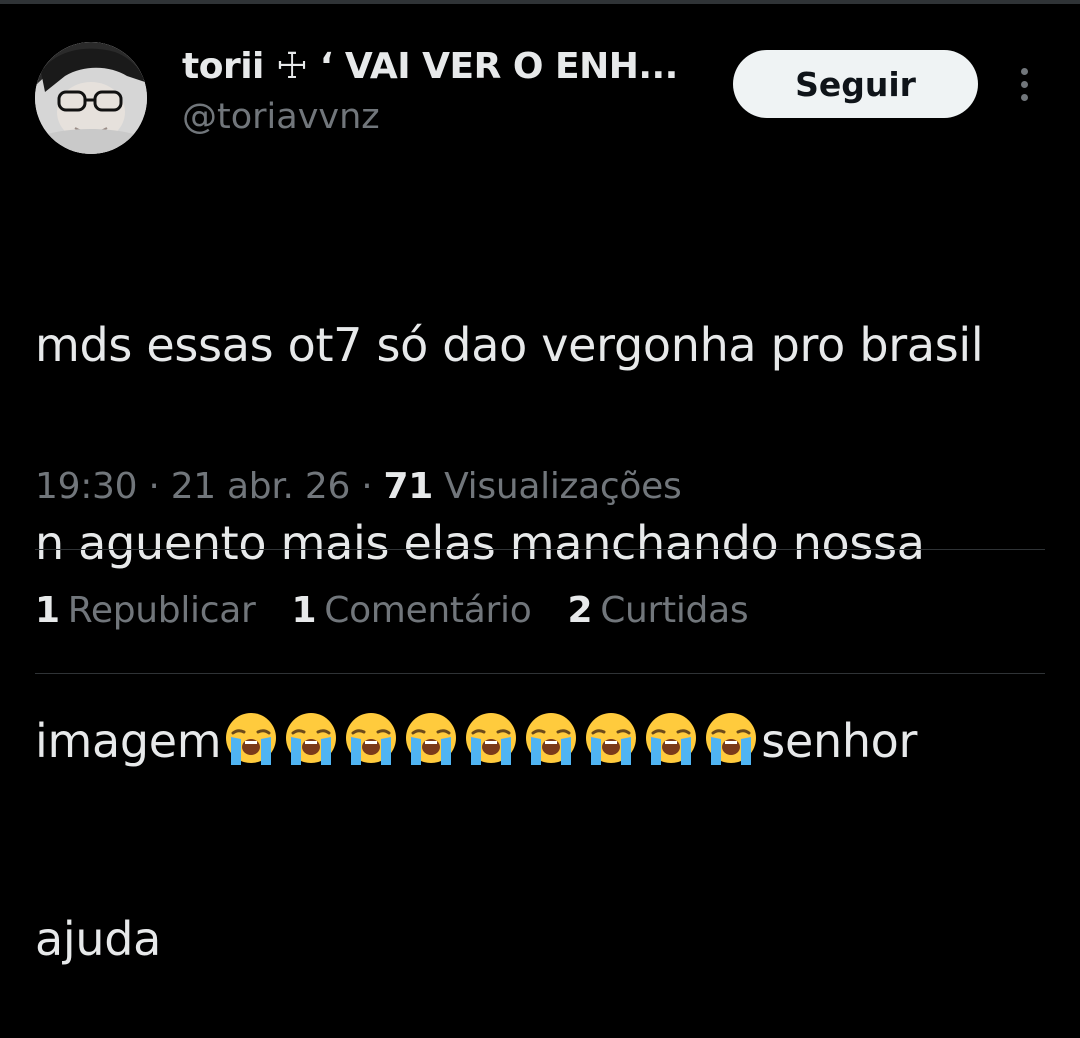  Describe the element at coordinates (408, 486) in the screenshot. I see `views-count: 71` at that location.